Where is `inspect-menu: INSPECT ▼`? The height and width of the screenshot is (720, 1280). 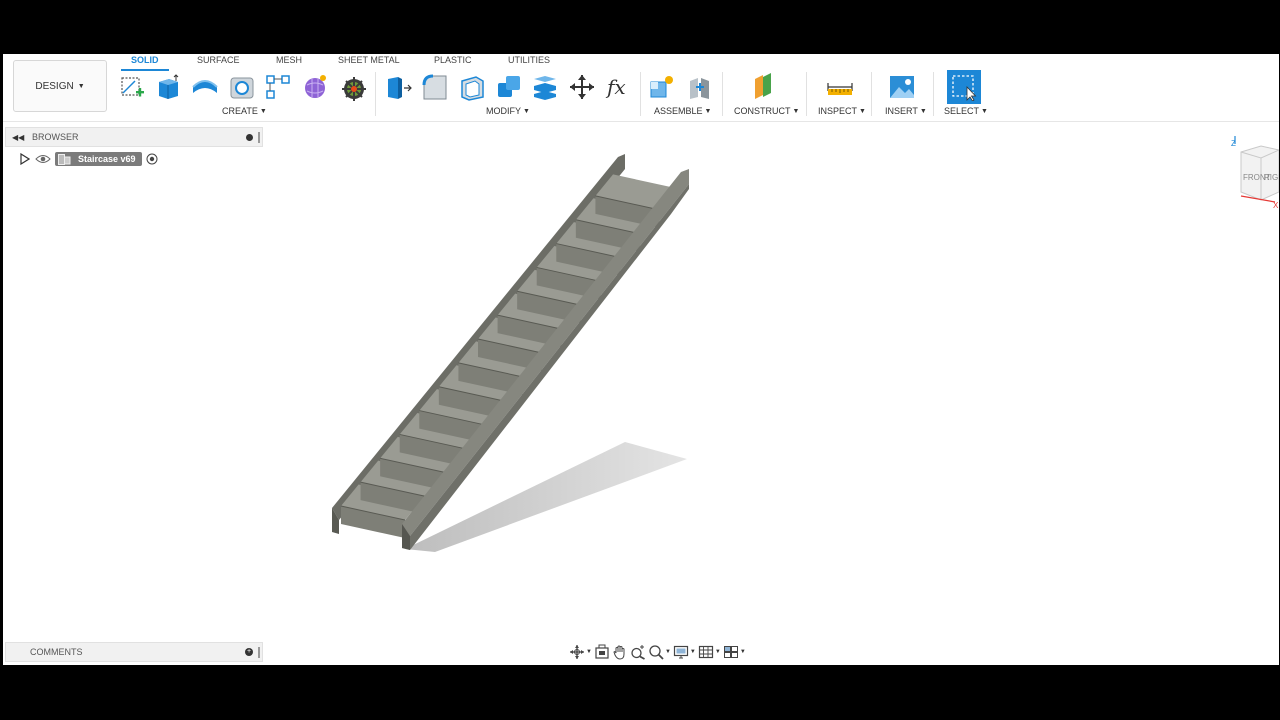
inspect-menu: INSPECT ▼ is located at coordinates (842, 111).